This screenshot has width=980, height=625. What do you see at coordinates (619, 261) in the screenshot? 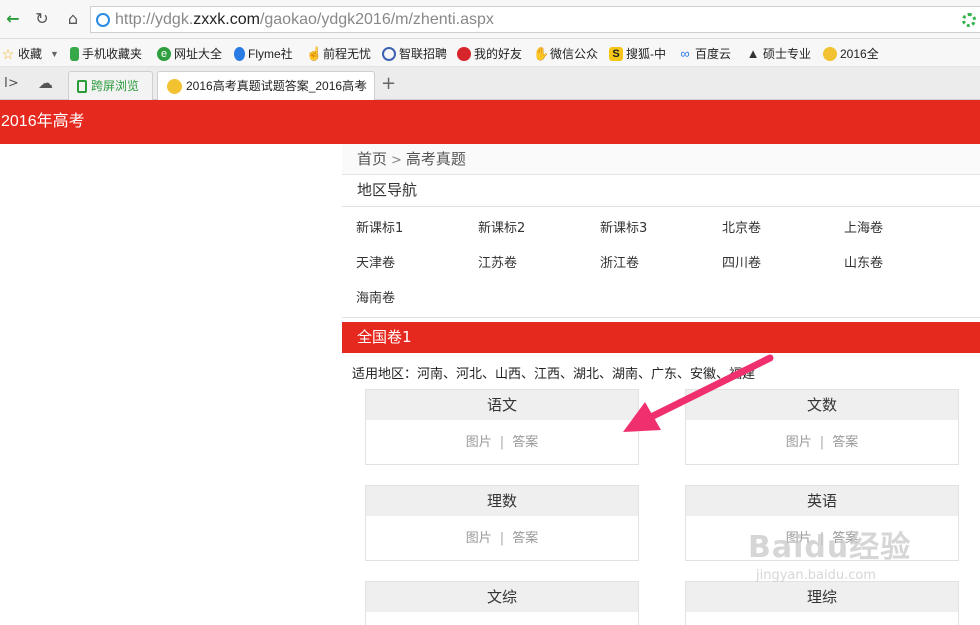
I see `region-link: 浙江卷` at bounding box center [619, 261].